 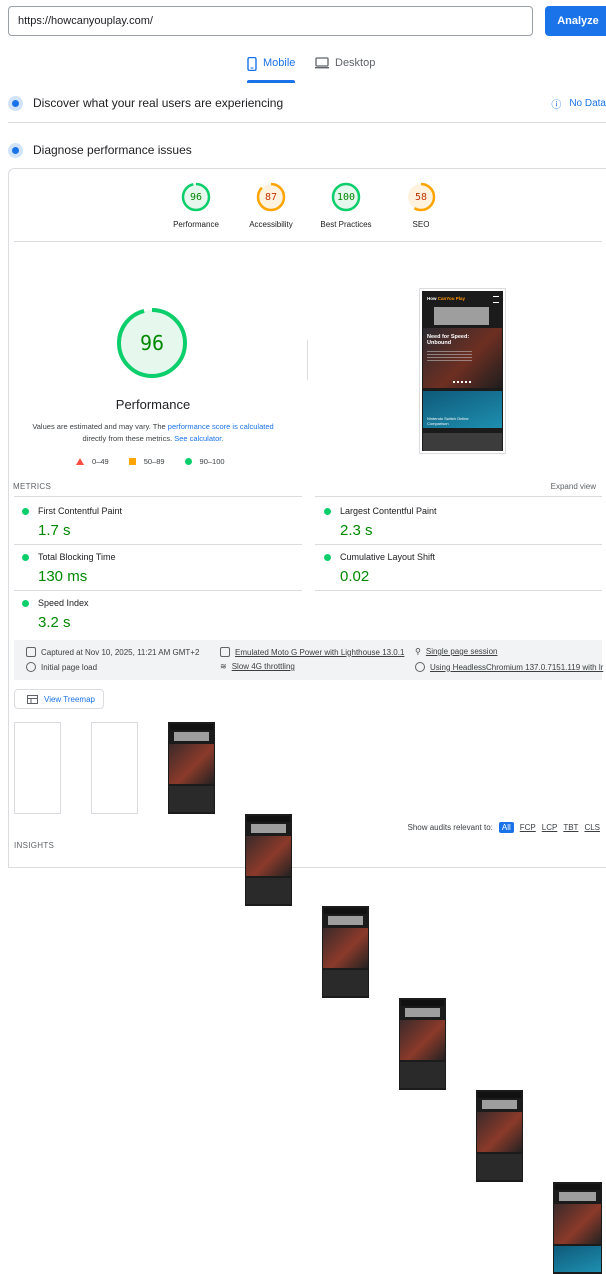 I want to click on view-treemap-button: View Treemap, so click(x=59, y=699).